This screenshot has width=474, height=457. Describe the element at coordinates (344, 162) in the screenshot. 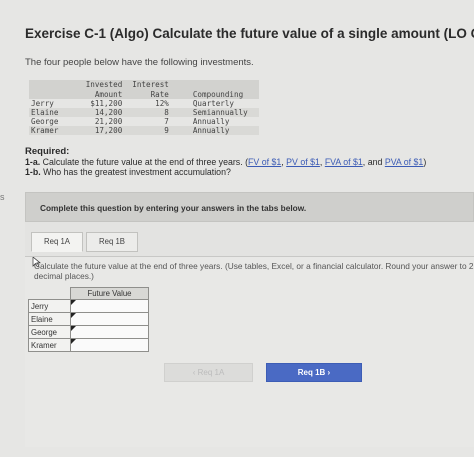

I see `fva-of-1-link: FVA of $1` at that location.